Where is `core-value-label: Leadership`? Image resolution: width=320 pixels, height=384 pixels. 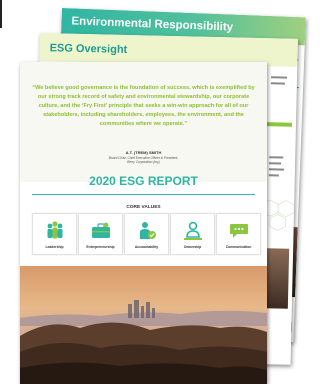
core-value-label: Leadership is located at coordinates (54, 247).